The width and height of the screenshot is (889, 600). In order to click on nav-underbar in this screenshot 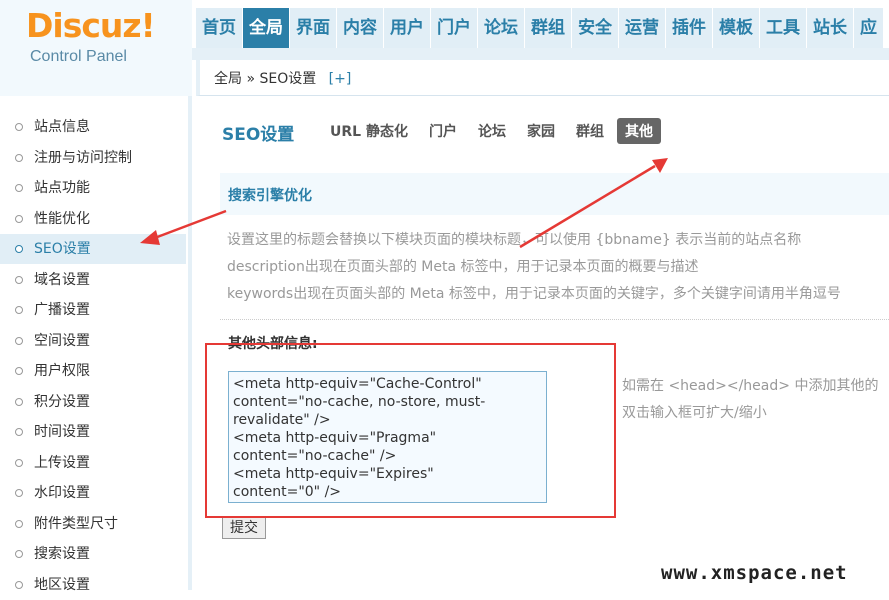, I will do `click(540, 54)`.